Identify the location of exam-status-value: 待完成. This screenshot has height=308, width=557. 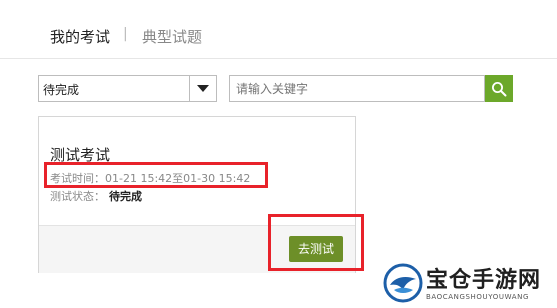
(125, 196).